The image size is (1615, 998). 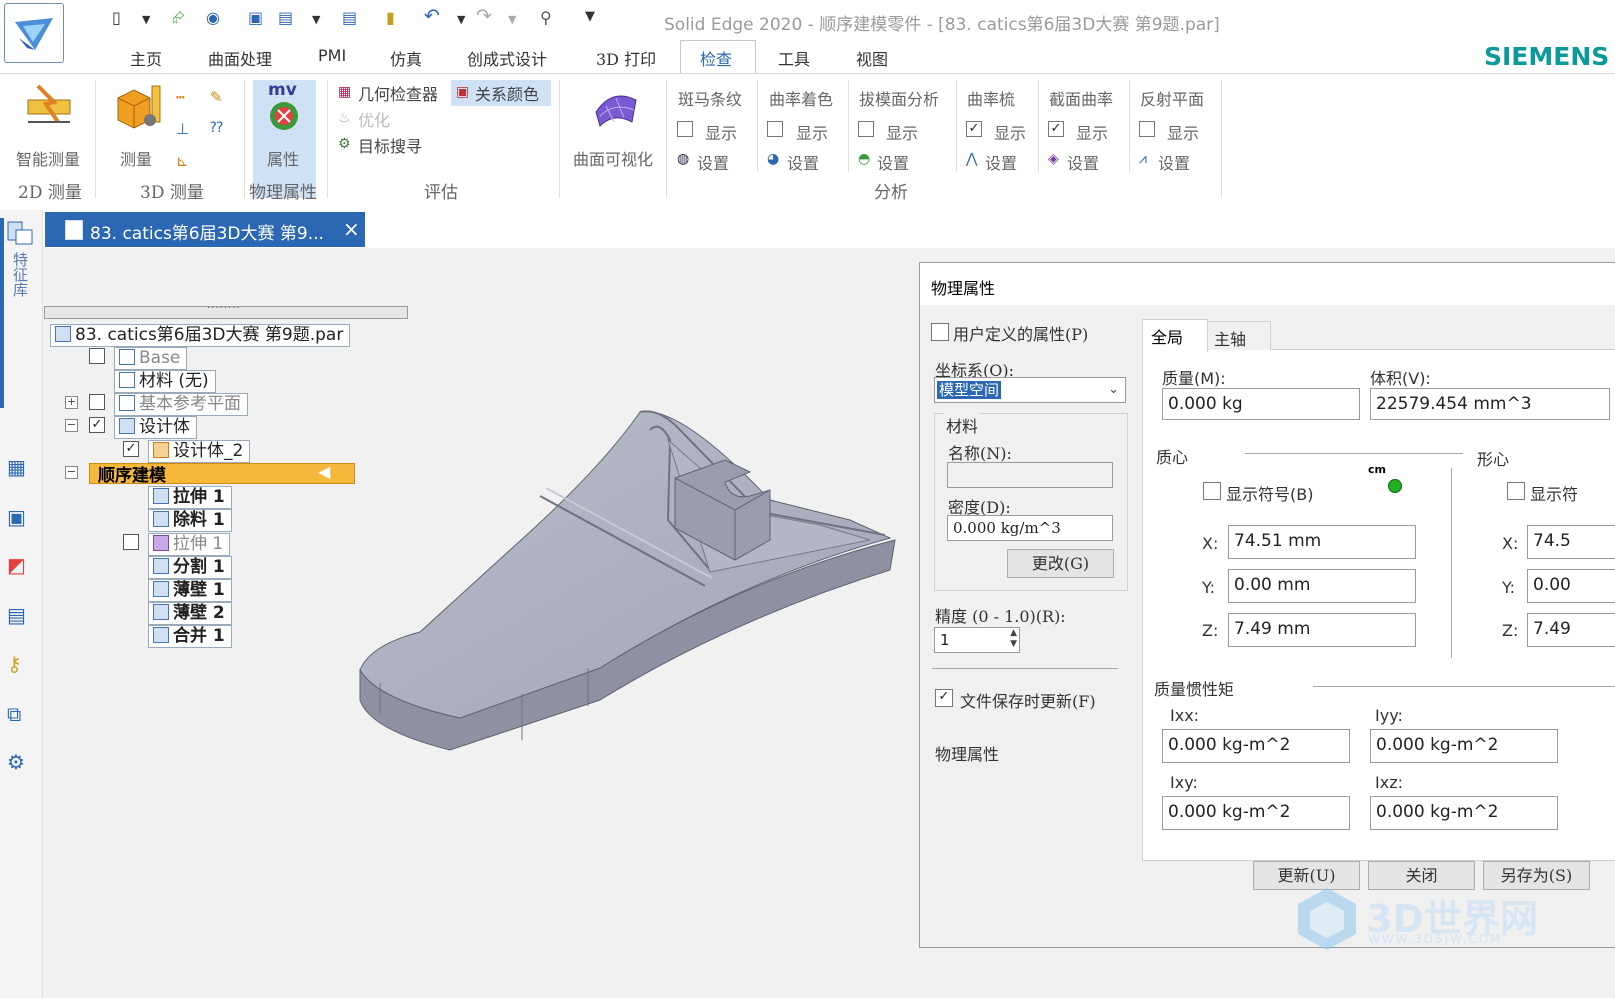 What do you see at coordinates (182, 129) in the screenshot?
I see `measure-normal-icon: ⊥` at bounding box center [182, 129].